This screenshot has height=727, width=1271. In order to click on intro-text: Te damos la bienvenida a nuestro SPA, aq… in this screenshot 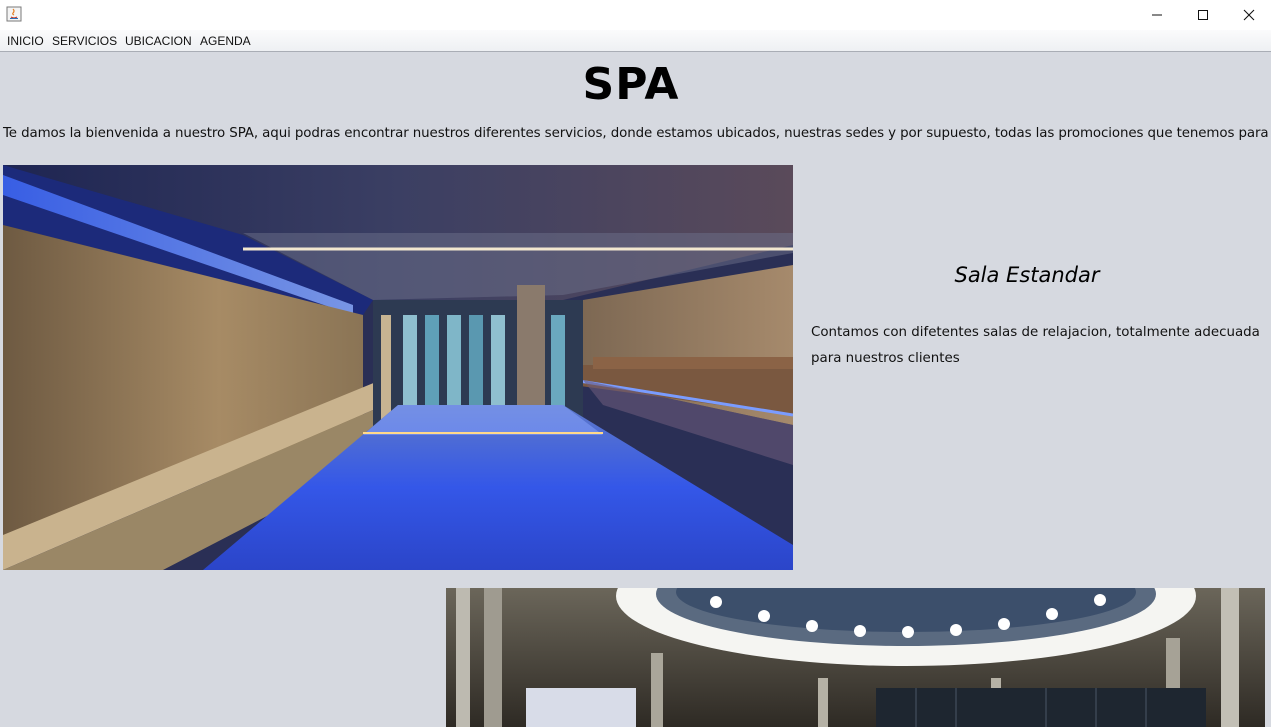, I will do `click(637, 133)`.